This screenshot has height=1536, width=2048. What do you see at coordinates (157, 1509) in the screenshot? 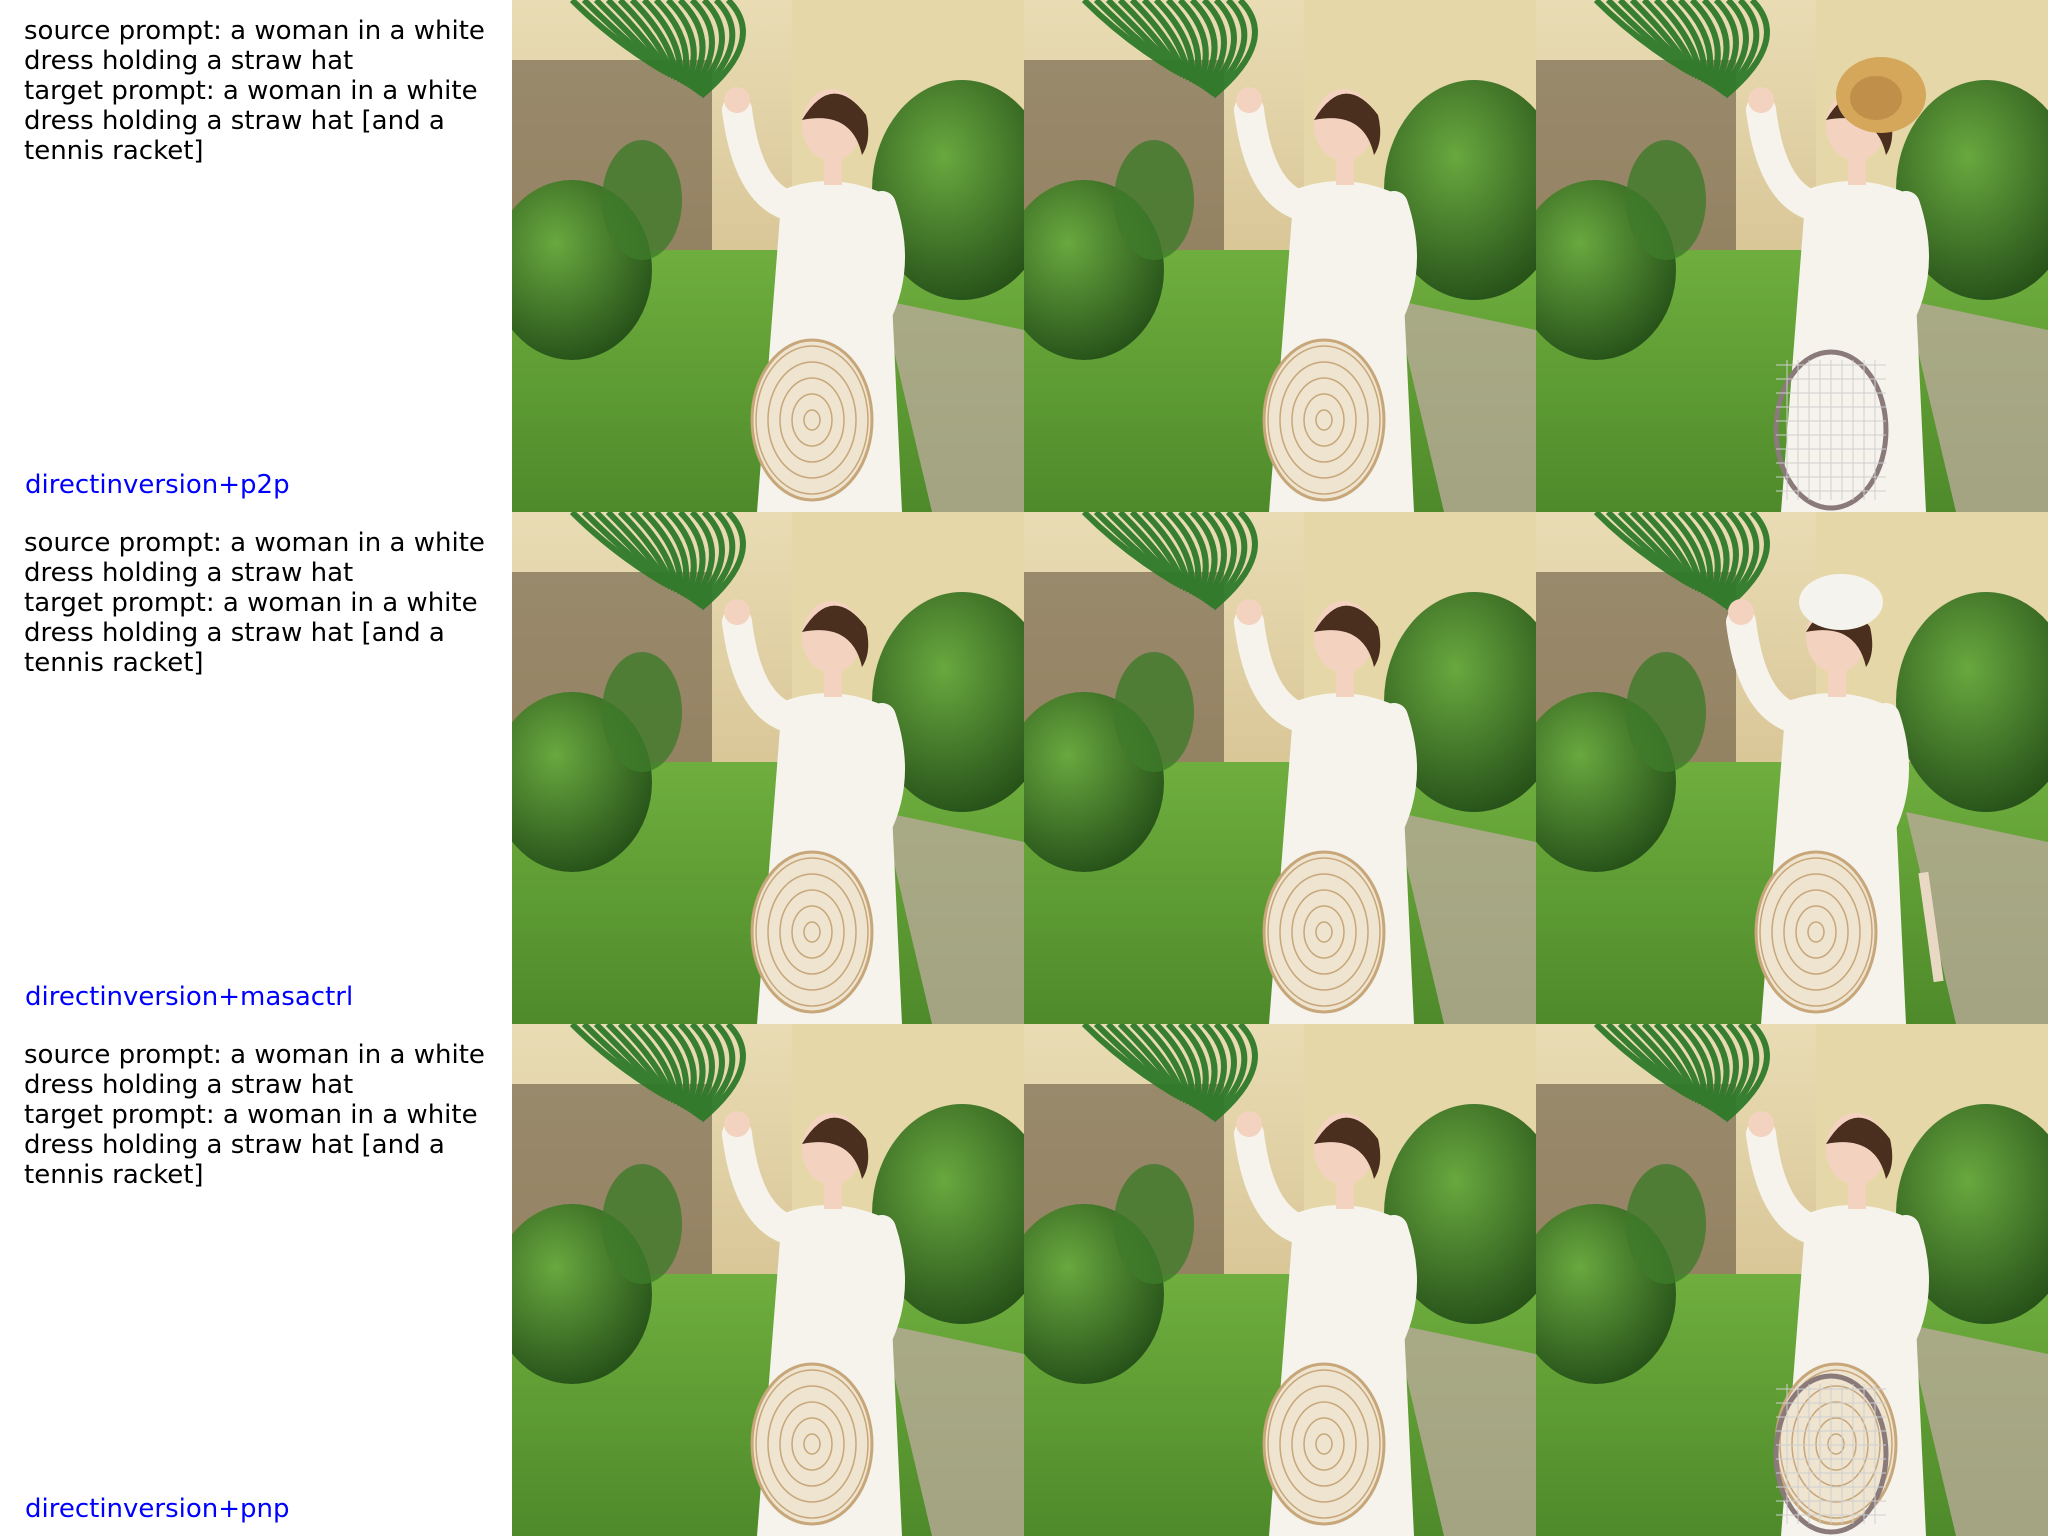
I see `method-label: directinversion+pnp` at bounding box center [157, 1509].